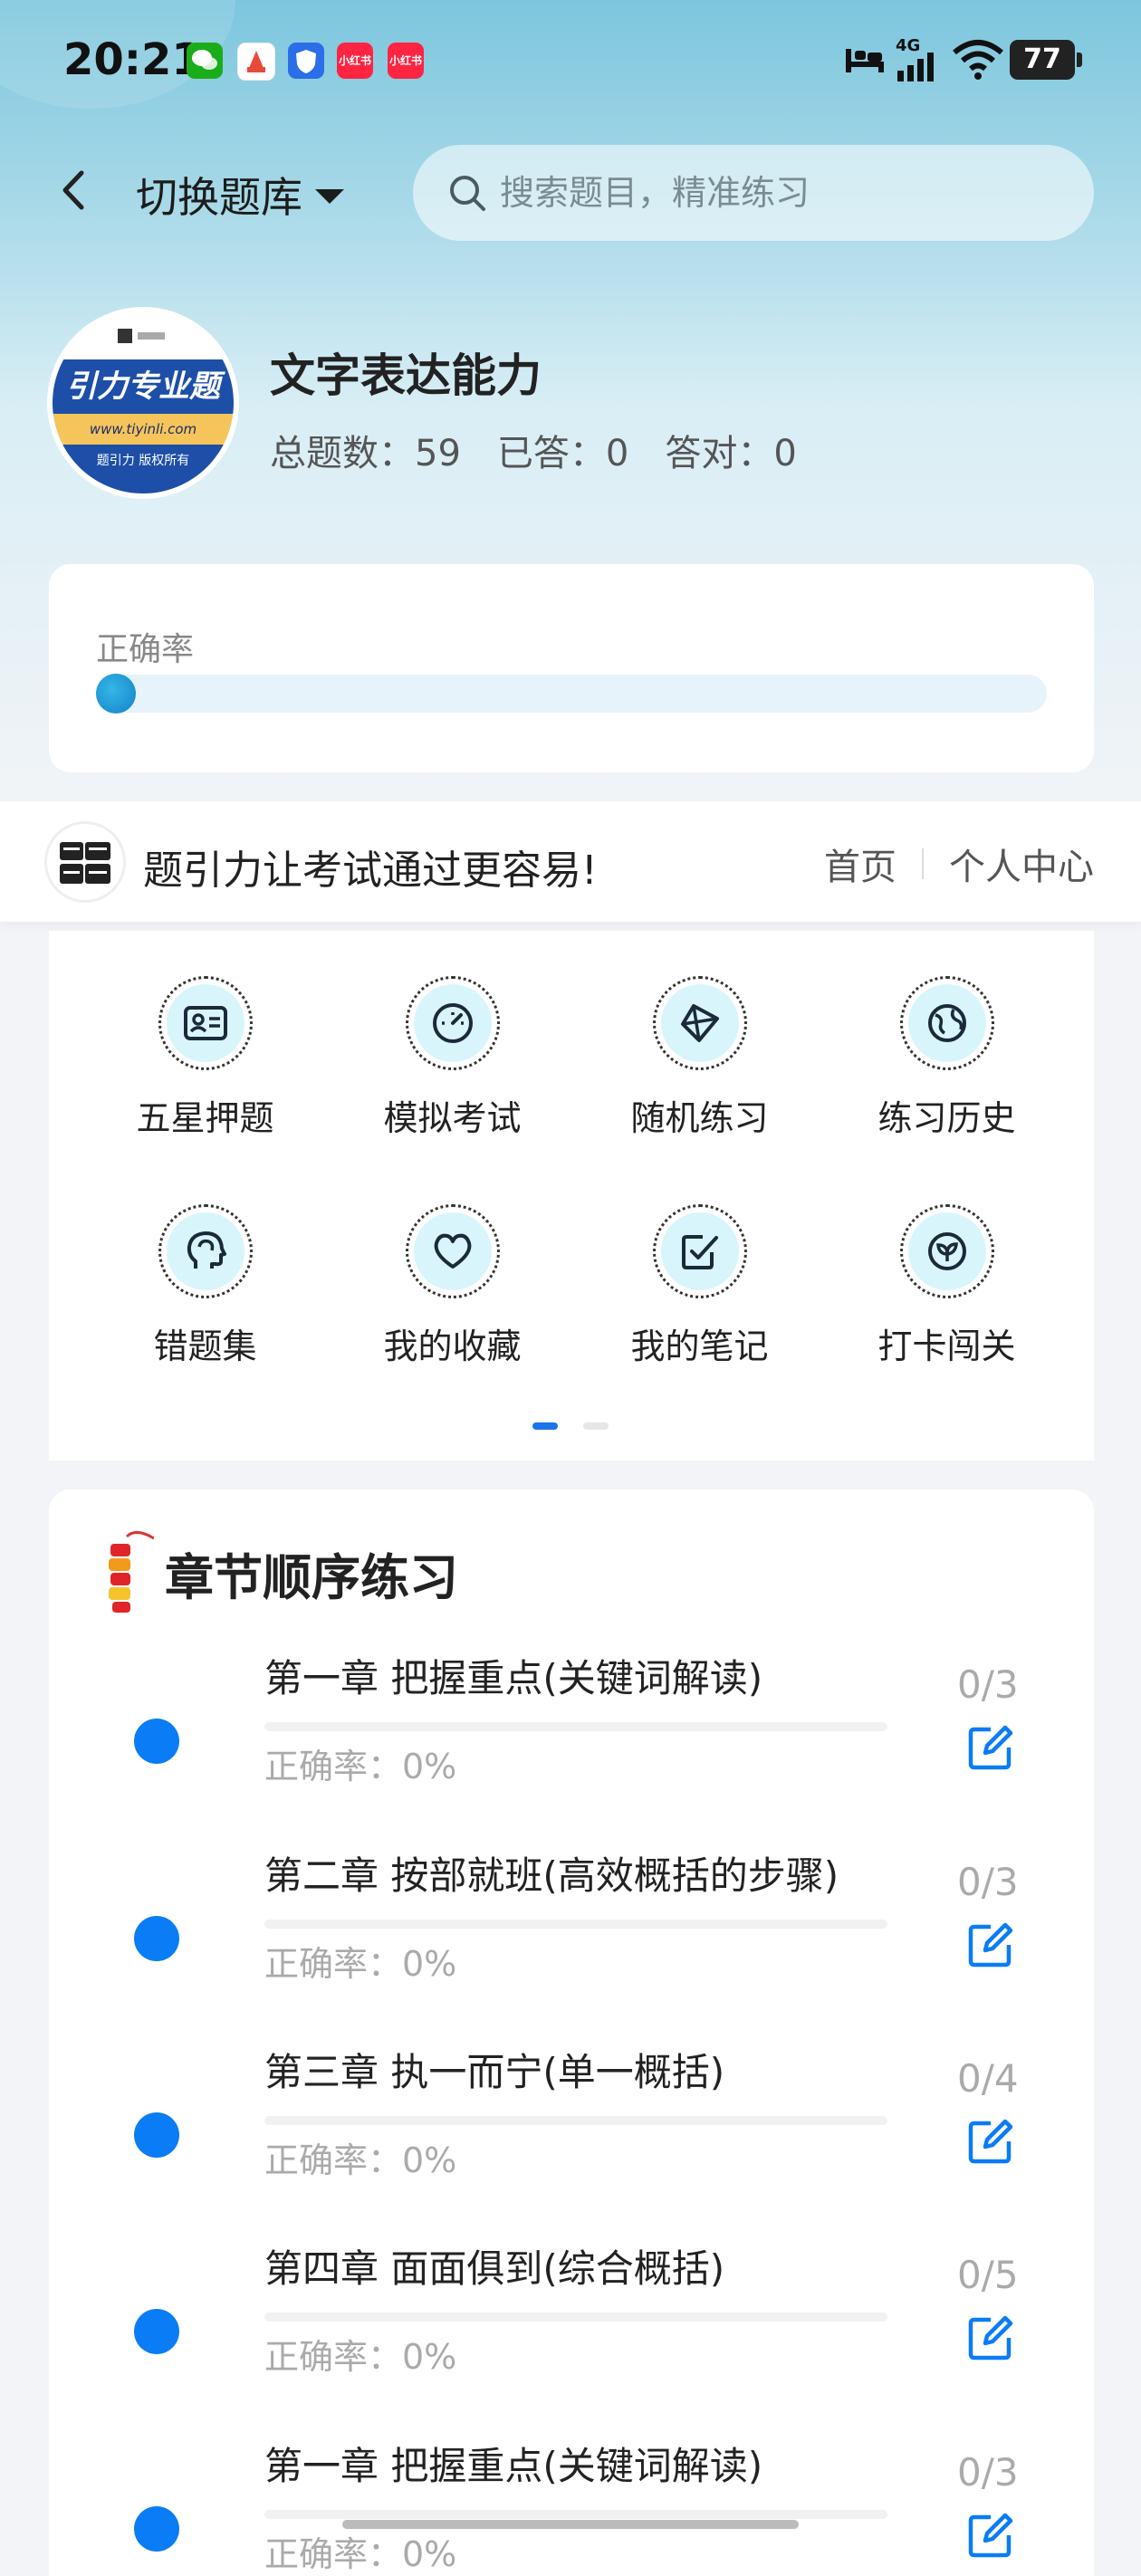 The height and width of the screenshot is (2576, 1141). I want to click on status-bar: 20:21 小红书 小红书 4G 77, so click(570, 61).